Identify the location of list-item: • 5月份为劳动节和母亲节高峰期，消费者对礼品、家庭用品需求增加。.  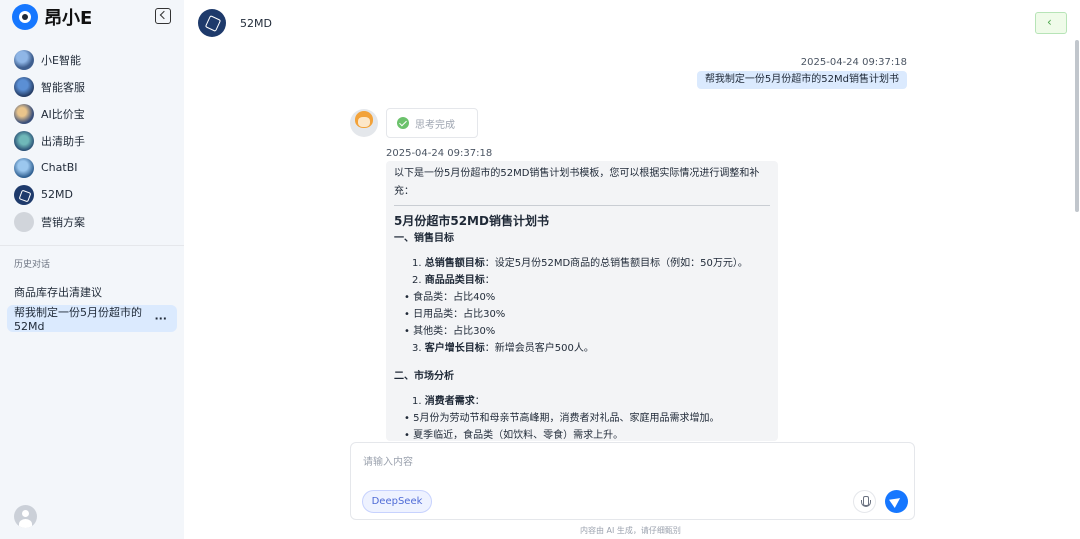
(582, 418).